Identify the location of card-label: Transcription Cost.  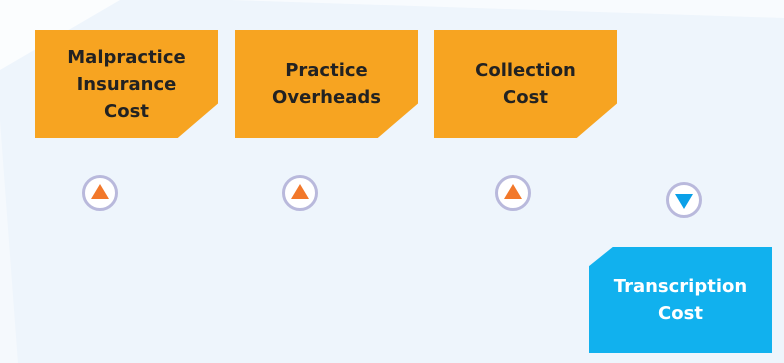
(680, 300).